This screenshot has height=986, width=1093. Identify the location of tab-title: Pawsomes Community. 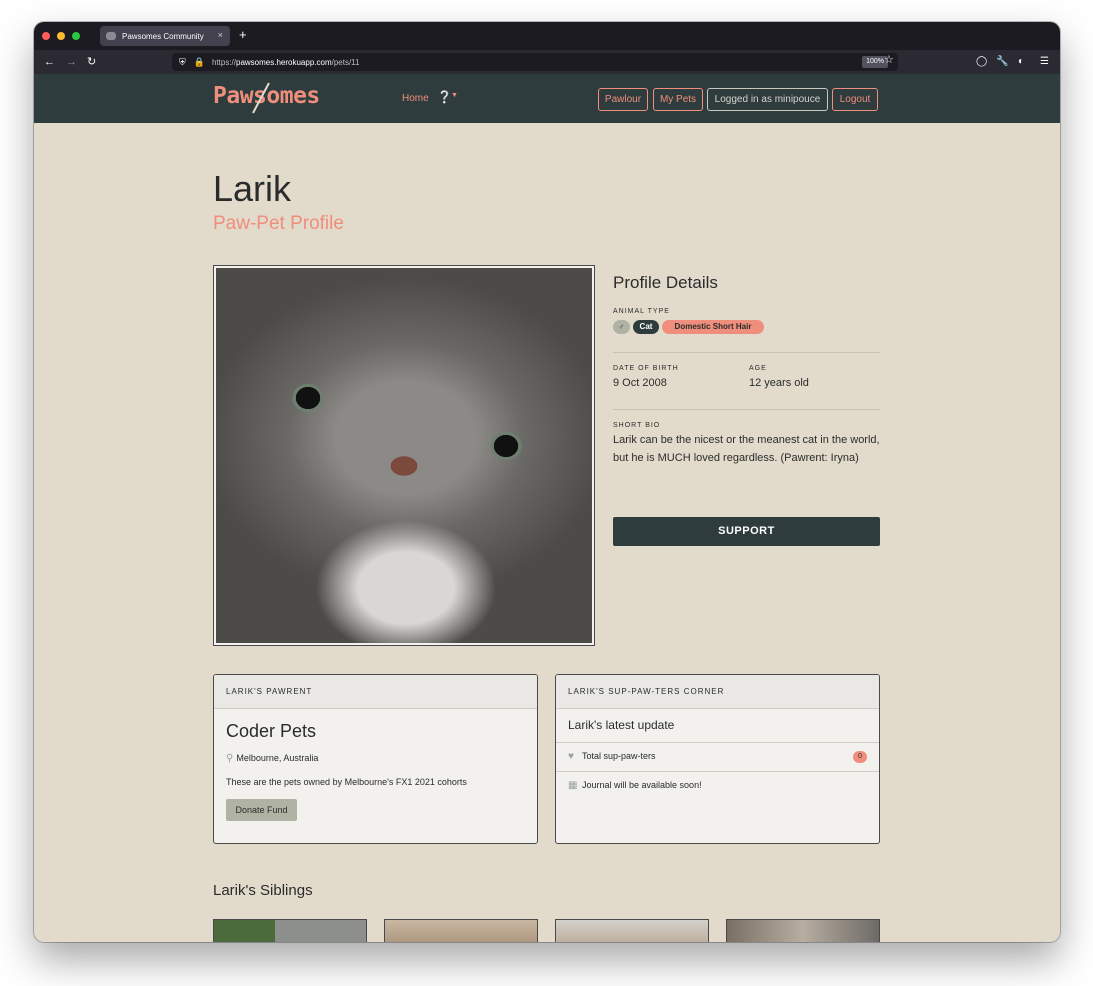
(163, 36).